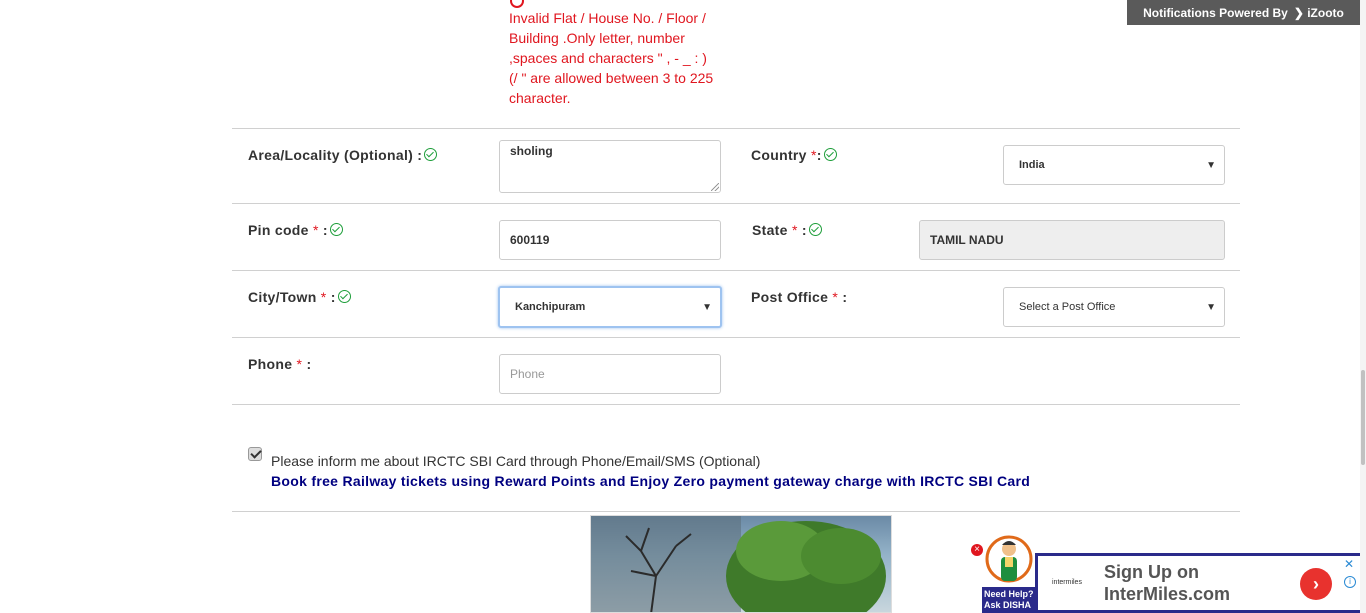 The height and width of the screenshot is (613, 1366). Describe the element at coordinates (255, 454) in the screenshot. I see `sbi-card-consent-checkbox` at that location.